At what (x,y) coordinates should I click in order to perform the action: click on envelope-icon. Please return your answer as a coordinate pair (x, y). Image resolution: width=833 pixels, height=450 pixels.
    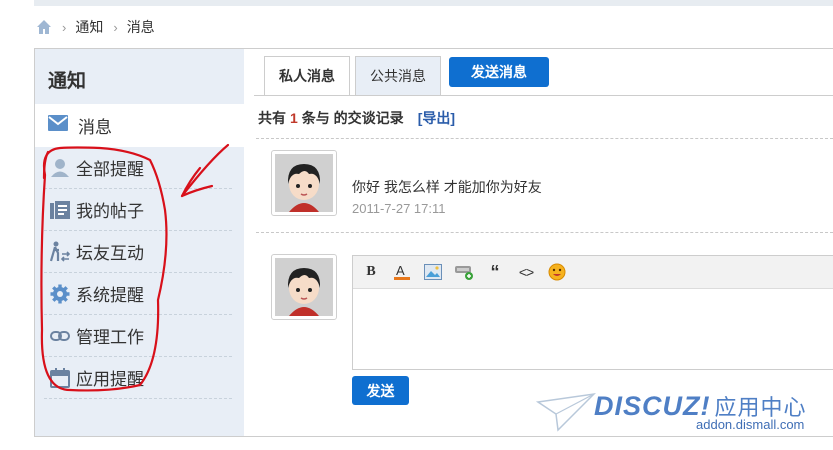
    Looking at the image, I should click on (58, 125).